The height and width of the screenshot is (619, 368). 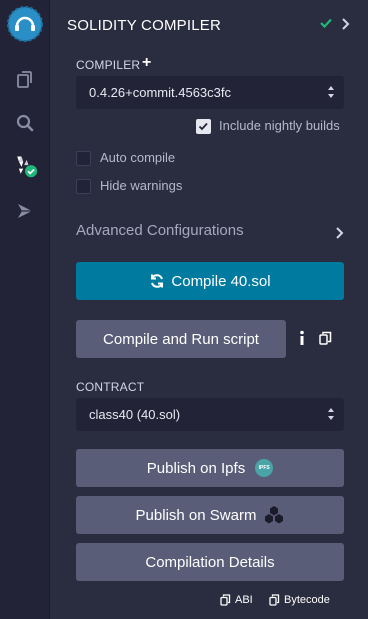 What do you see at coordinates (25, 24) in the screenshot?
I see `remix-logo-icon` at bounding box center [25, 24].